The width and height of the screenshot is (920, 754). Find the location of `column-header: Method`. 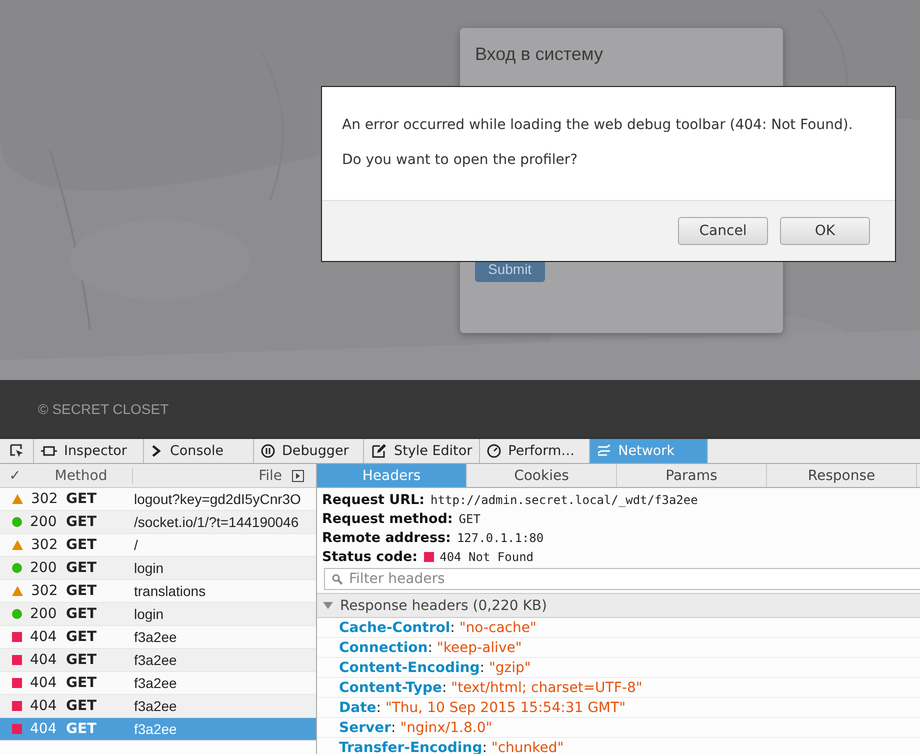

column-header: Method is located at coordinates (81, 476).